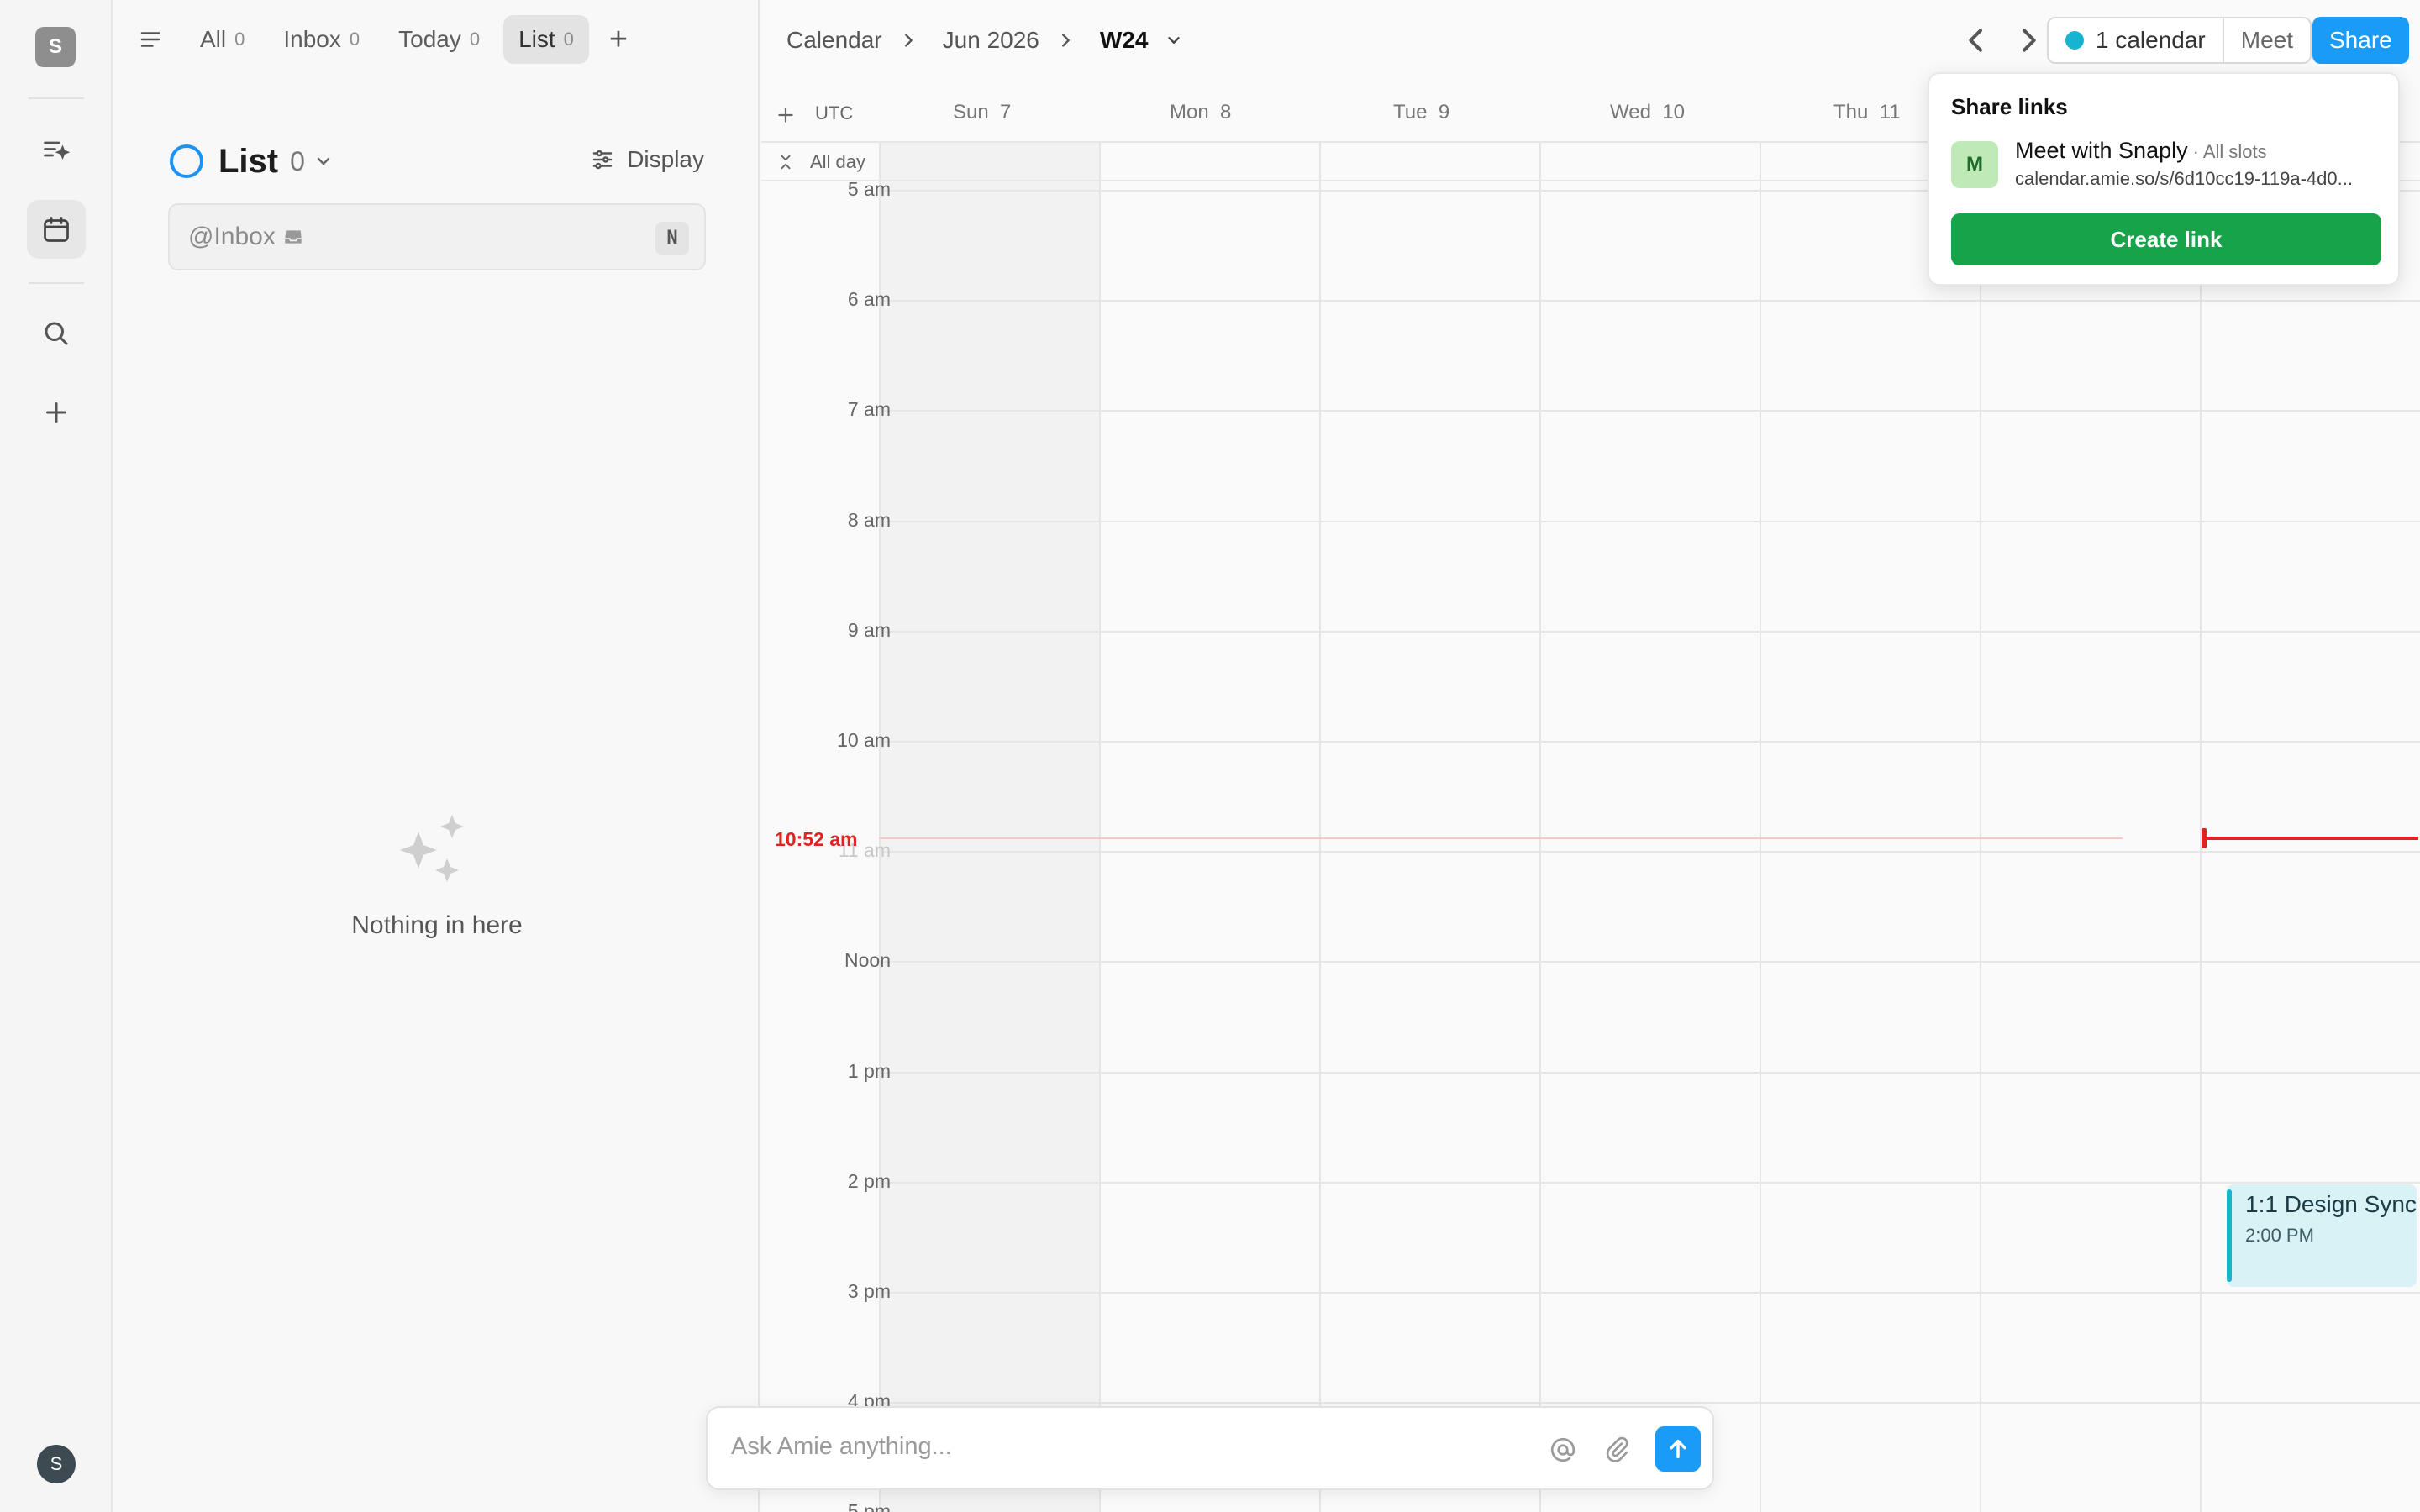 The height and width of the screenshot is (1512, 2420). Describe the element at coordinates (432, 848) in the screenshot. I see `sparkles-icon` at that location.